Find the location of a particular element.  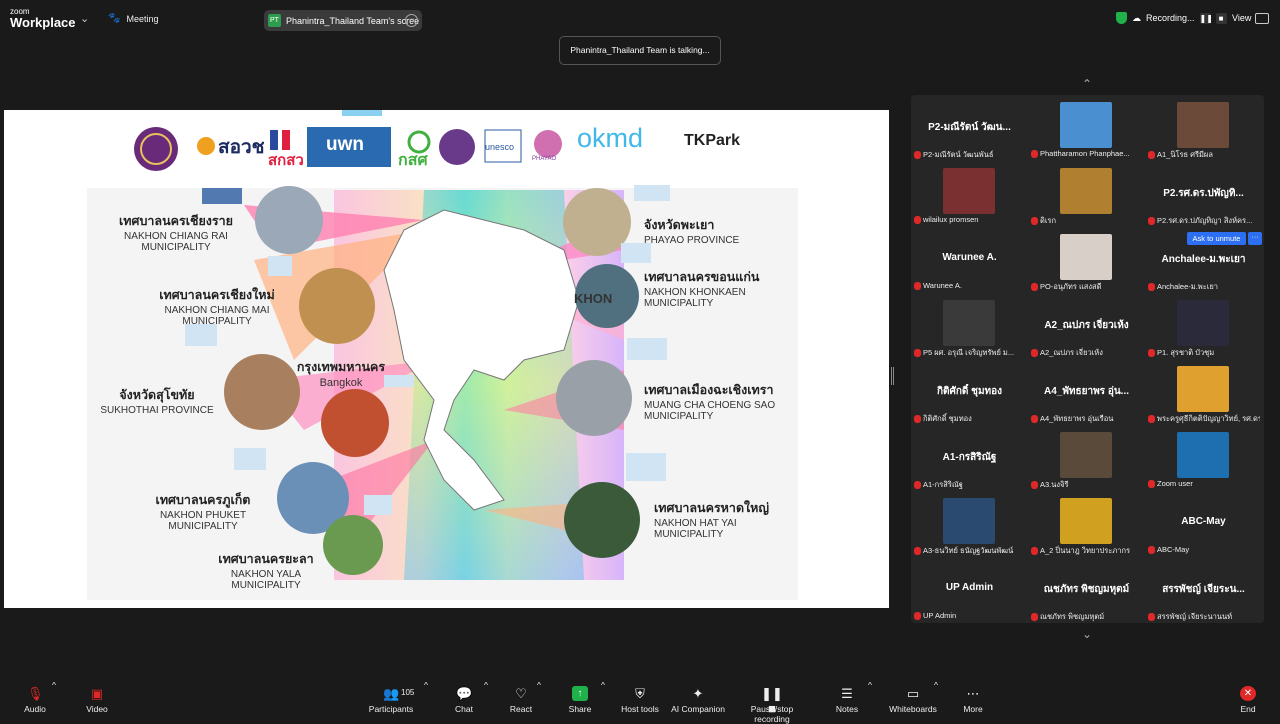

participant-tile: P2-มณีรัตน์ วัฒน... P2-มณีรัตน์ วัฒนพันธ์ is located at coordinates (969, 128).